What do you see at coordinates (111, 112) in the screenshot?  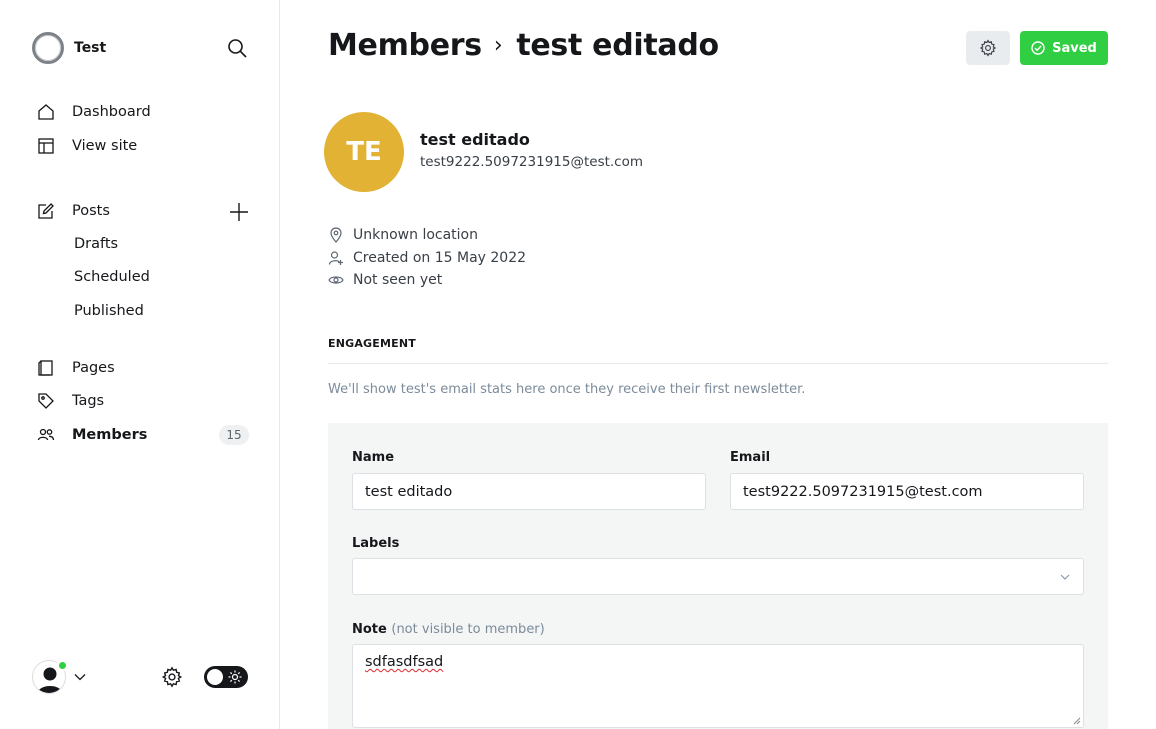 I see `sidebar-item-label: Dashboard` at bounding box center [111, 112].